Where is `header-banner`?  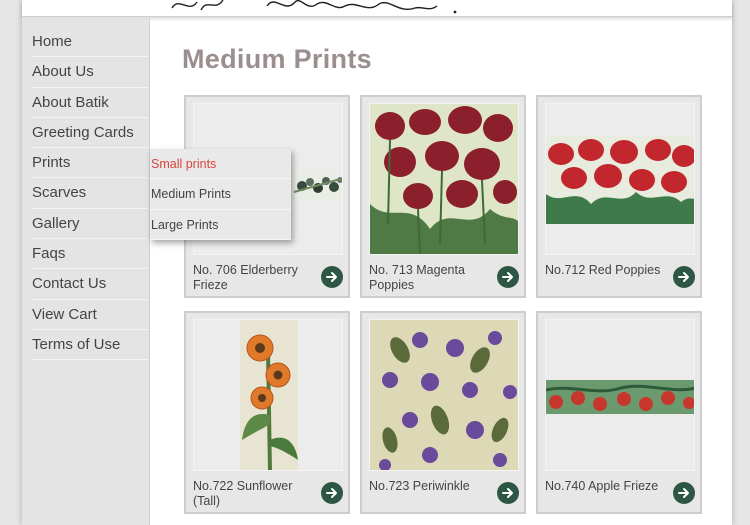 header-banner is located at coordinates (377, 8).